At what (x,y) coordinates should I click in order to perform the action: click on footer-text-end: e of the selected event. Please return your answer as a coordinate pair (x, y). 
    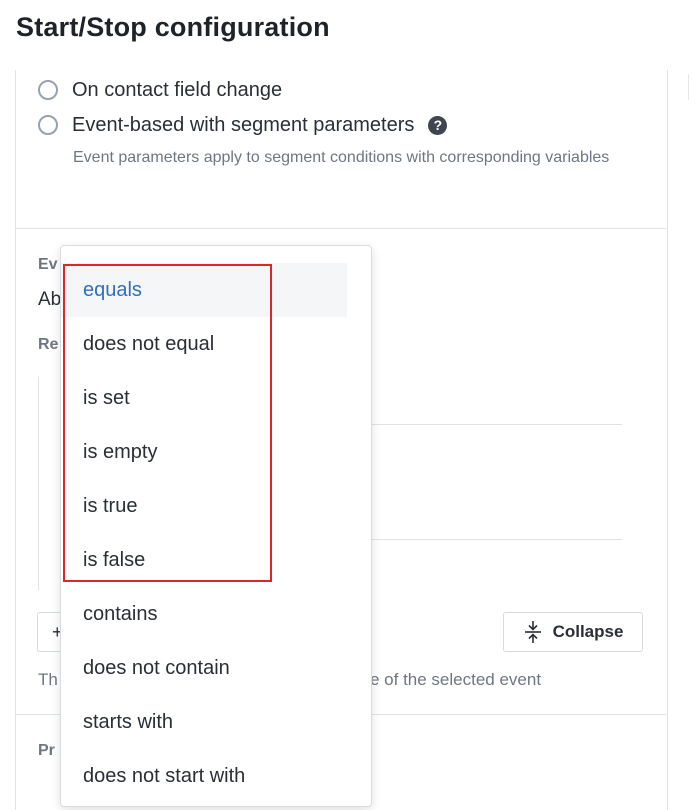
    Looking at the image, I should click on (456, 679).